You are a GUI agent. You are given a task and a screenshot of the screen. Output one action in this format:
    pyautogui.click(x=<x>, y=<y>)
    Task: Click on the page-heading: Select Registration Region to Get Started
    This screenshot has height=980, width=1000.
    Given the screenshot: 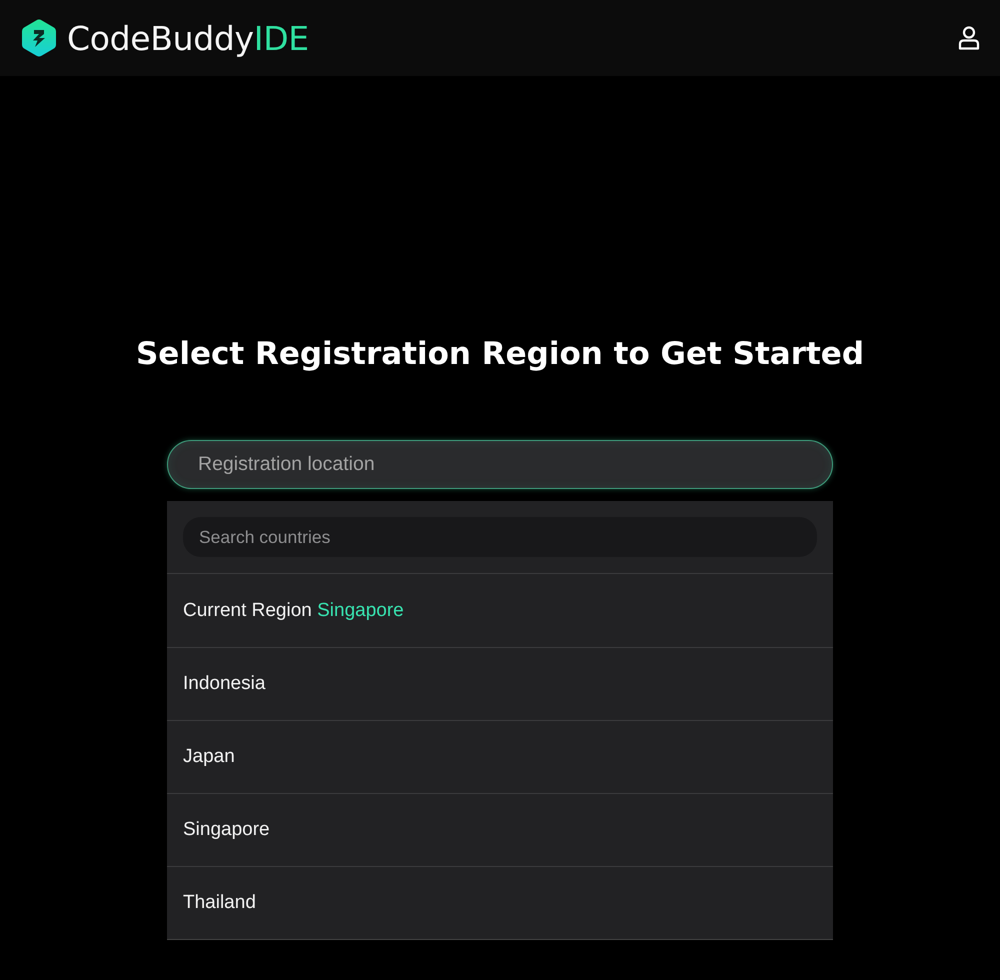 What is the action you would take?
    pyautogui.click(x=500, y=354)
    